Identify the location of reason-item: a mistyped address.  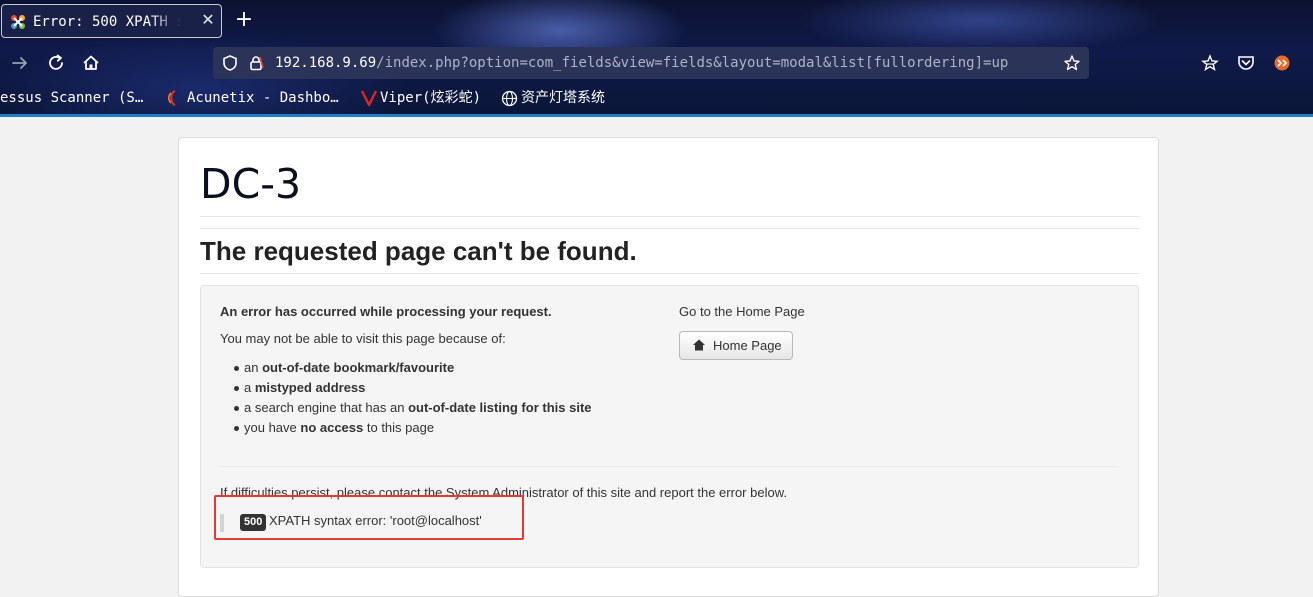
(304, 388).